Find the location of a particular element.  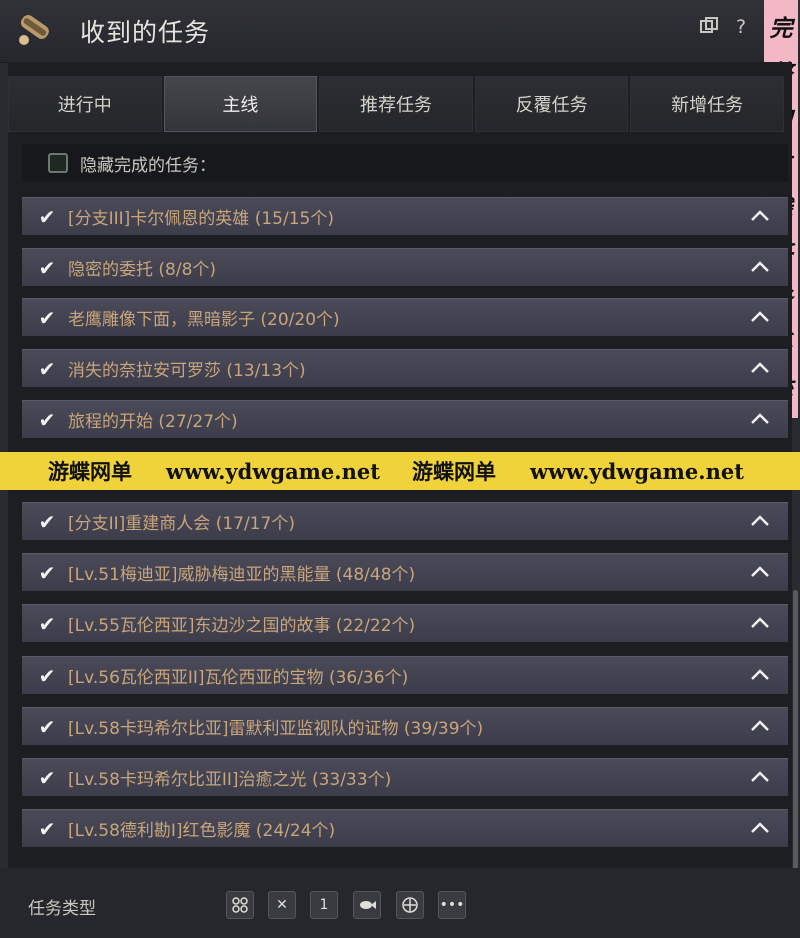

quest-title: 隐密的委托 (8/8个) is located at coordinates (142, 270).